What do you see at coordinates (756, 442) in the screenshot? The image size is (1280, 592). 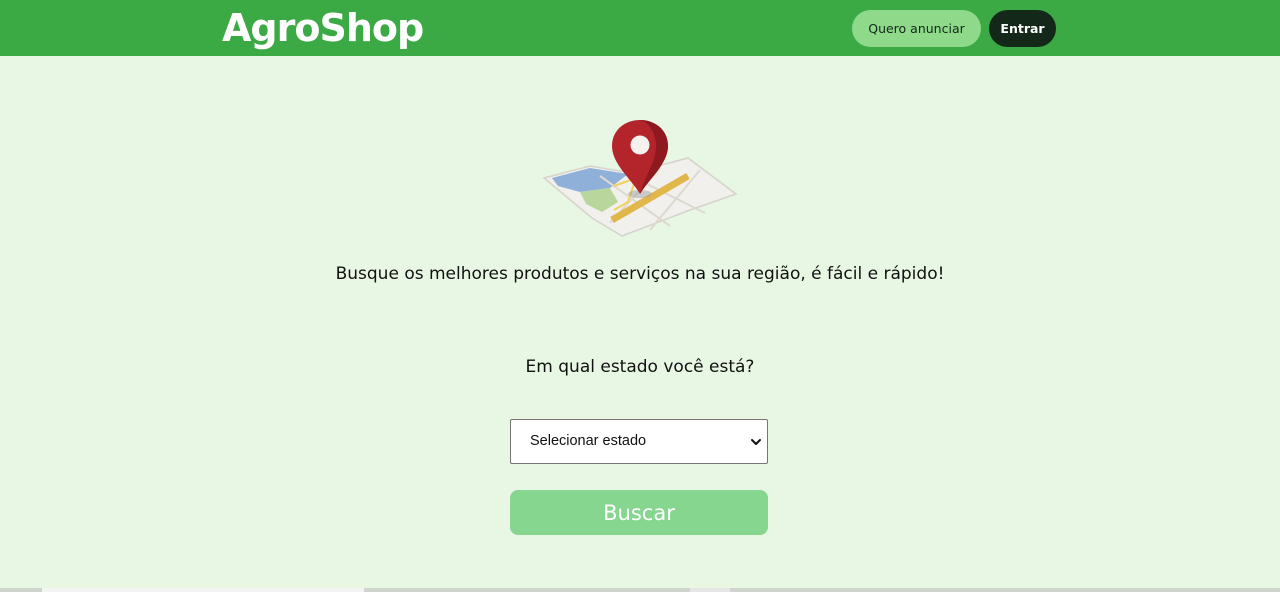 I see `chevron-down-icon` at bounding box center [756, 442].